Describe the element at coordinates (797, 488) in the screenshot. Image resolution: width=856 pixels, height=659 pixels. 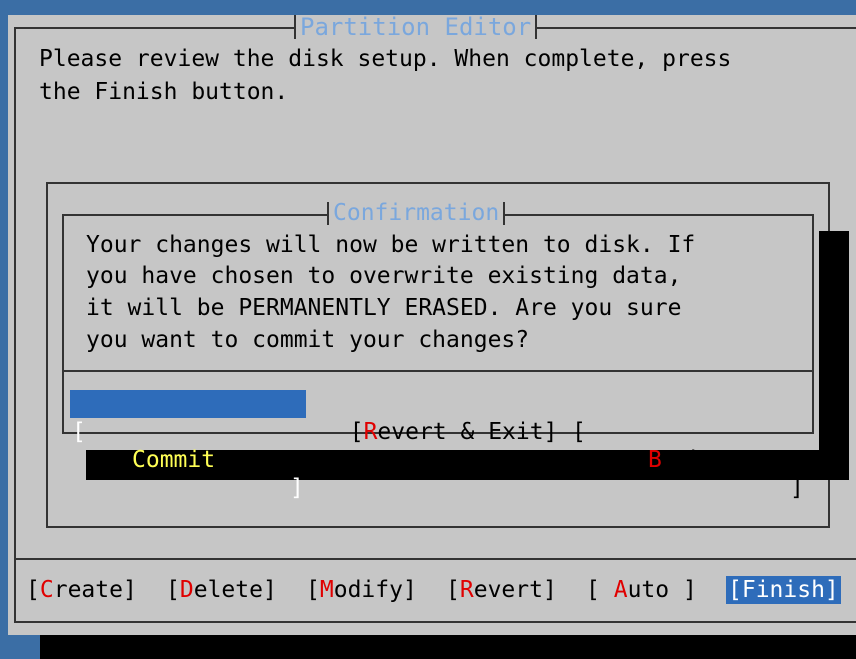
I see `back-close-bracket: ]` at that location.